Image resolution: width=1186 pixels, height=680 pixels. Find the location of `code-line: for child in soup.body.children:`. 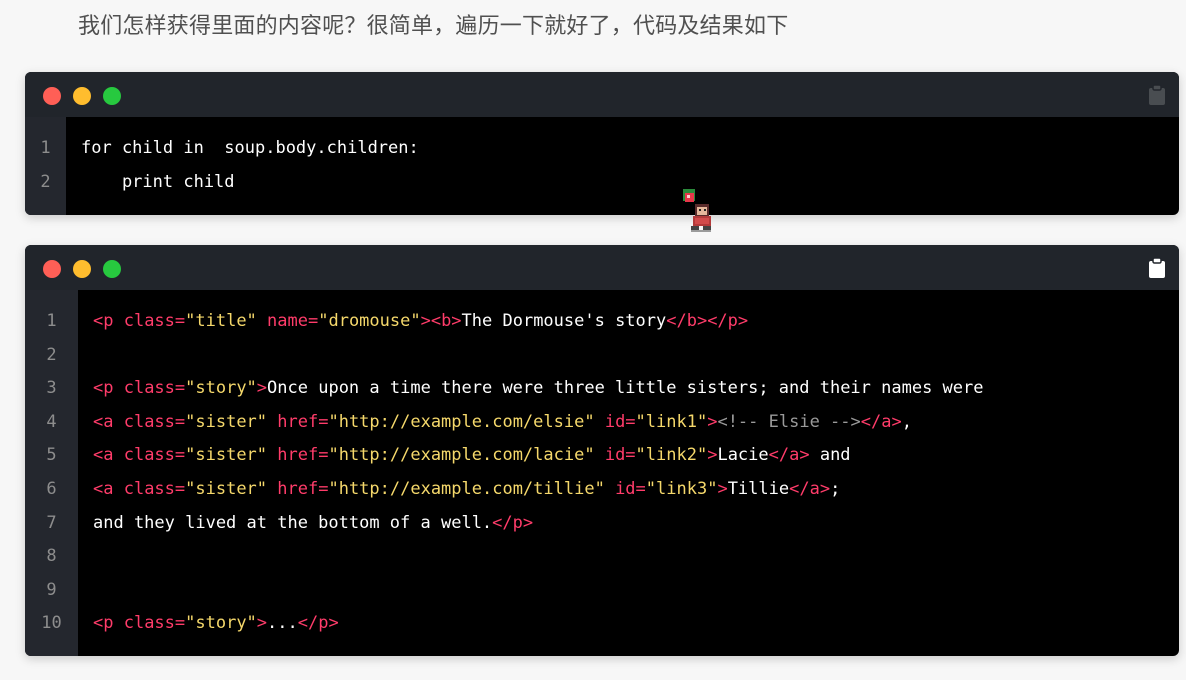

code-line: for child in soup.body.children: is located at coordinates (250, 149).